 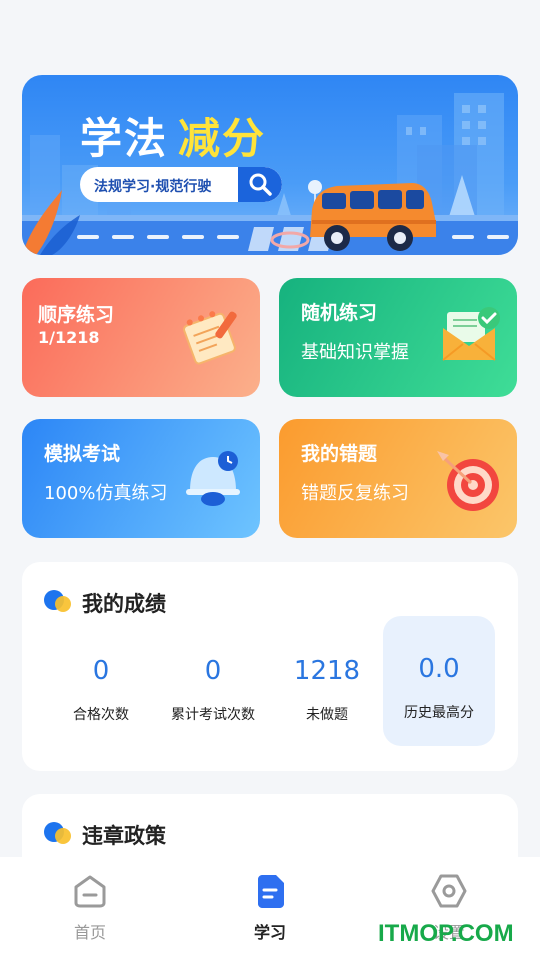 What do you see at coordinates (210, 338) in the screenshot?
I see `notepad-pen-icon` at bounding box center [210, 338].